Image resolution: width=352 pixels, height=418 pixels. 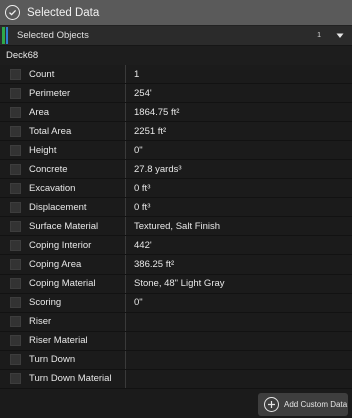 What do you see at coordinates (76, 264) in the screenshot?
I see `row-label: Coping Area` at bounding box center [76, 264].